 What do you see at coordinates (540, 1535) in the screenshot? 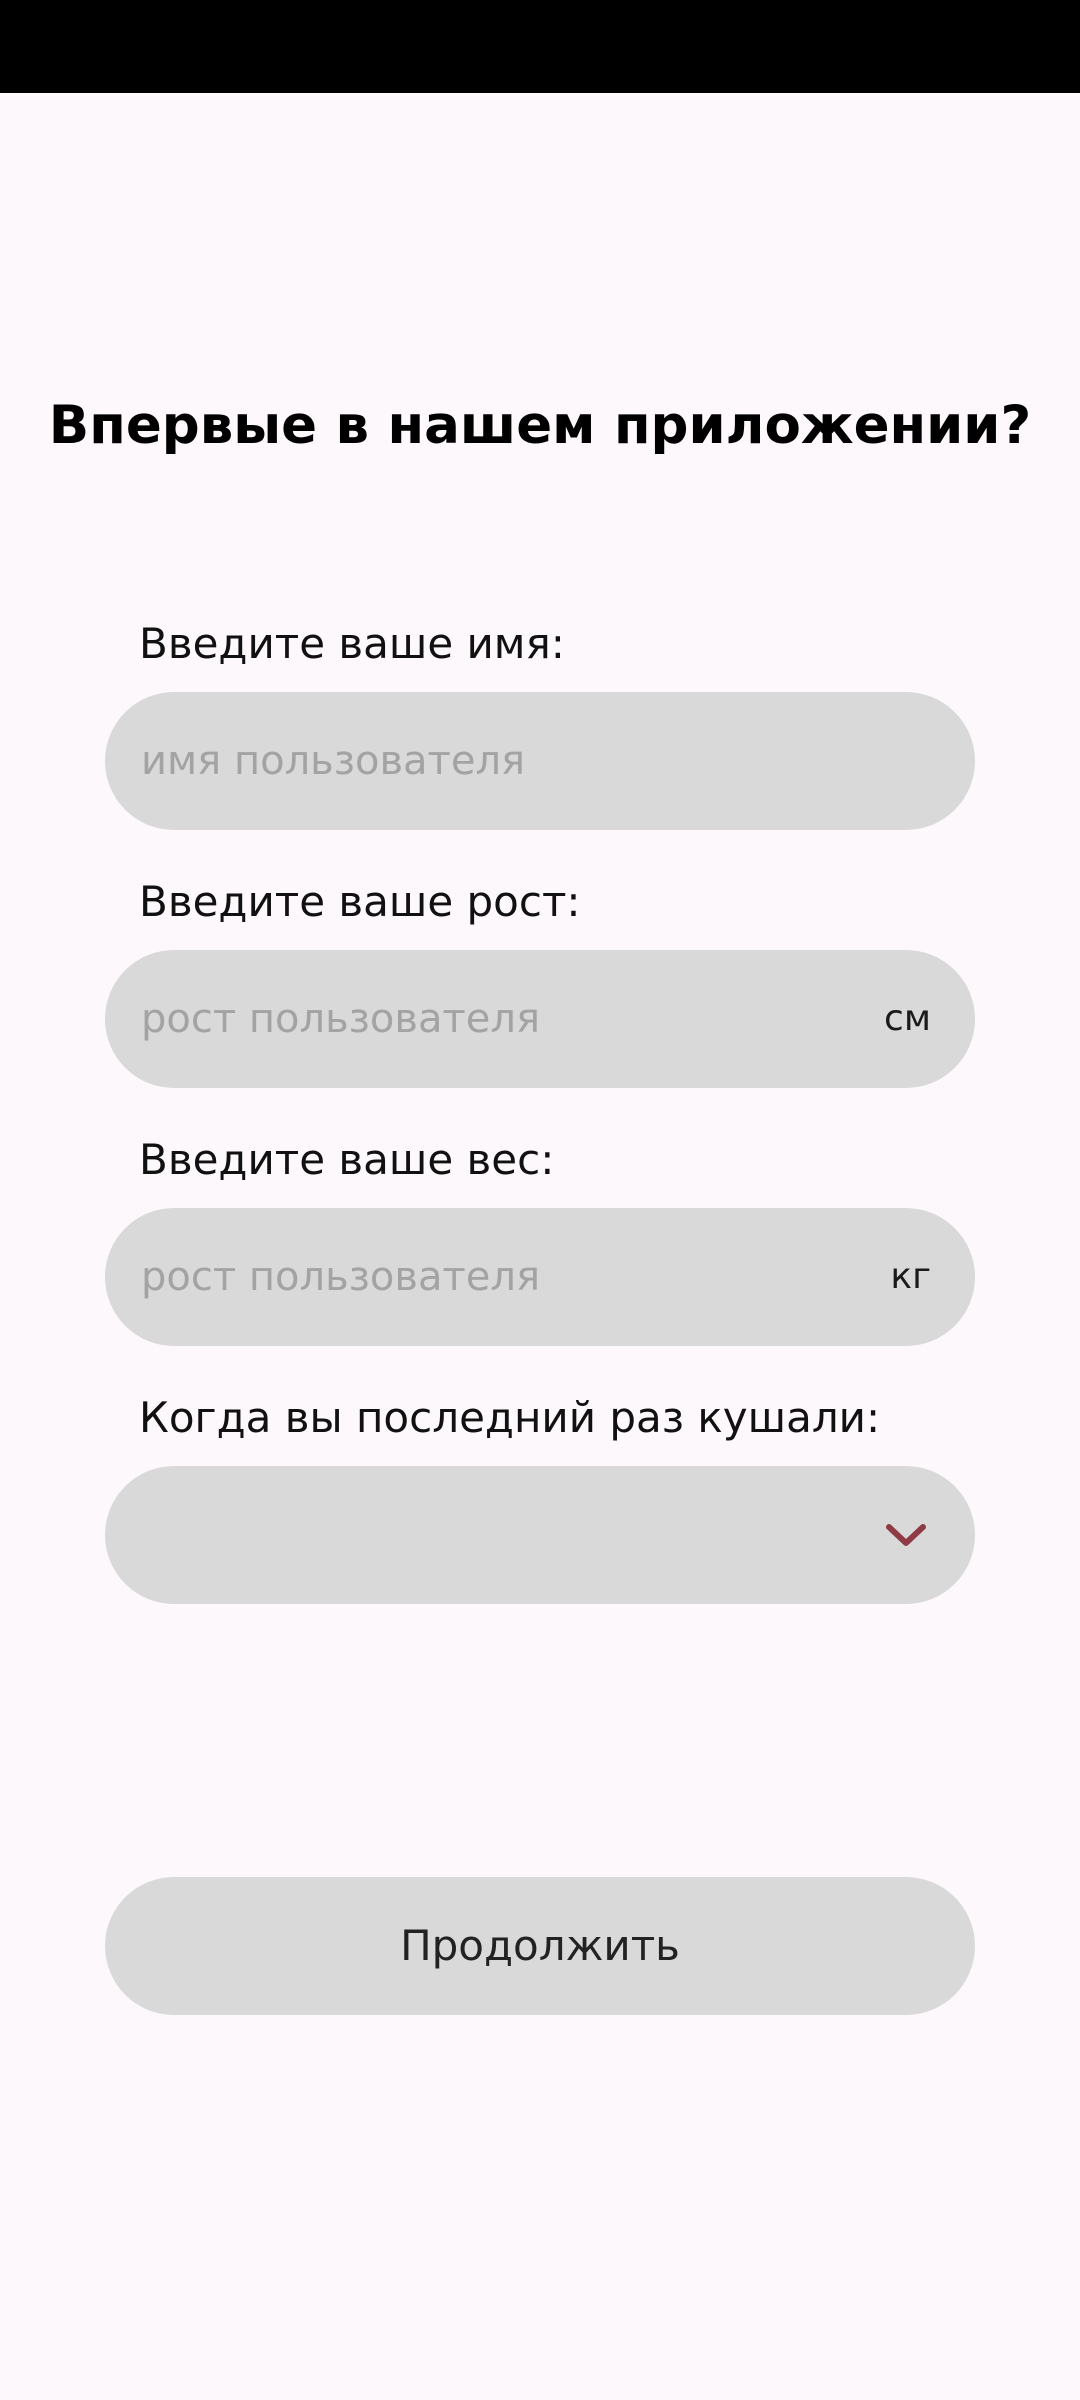
I see `last-meal-select` at bounding box center [540, 1535].